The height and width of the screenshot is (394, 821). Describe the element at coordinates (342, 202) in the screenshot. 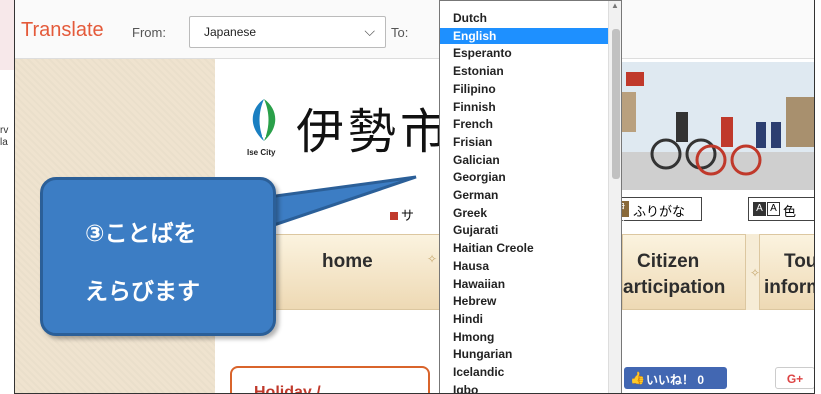

I see `callout-pointer` at that location.